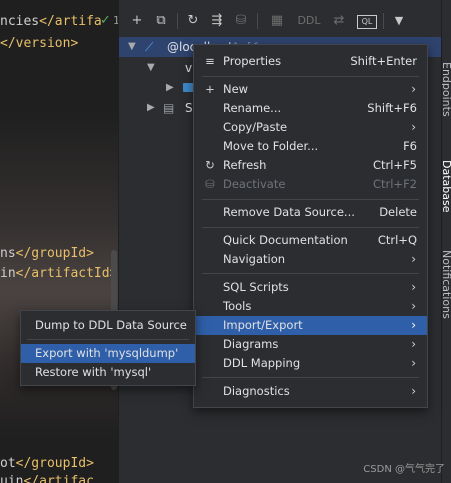 The image size is (451, 483). Describe the element at coordinates (310, 344) in the screenshot. I see `menu-item-diagrams: Diagrams ›` at that location.